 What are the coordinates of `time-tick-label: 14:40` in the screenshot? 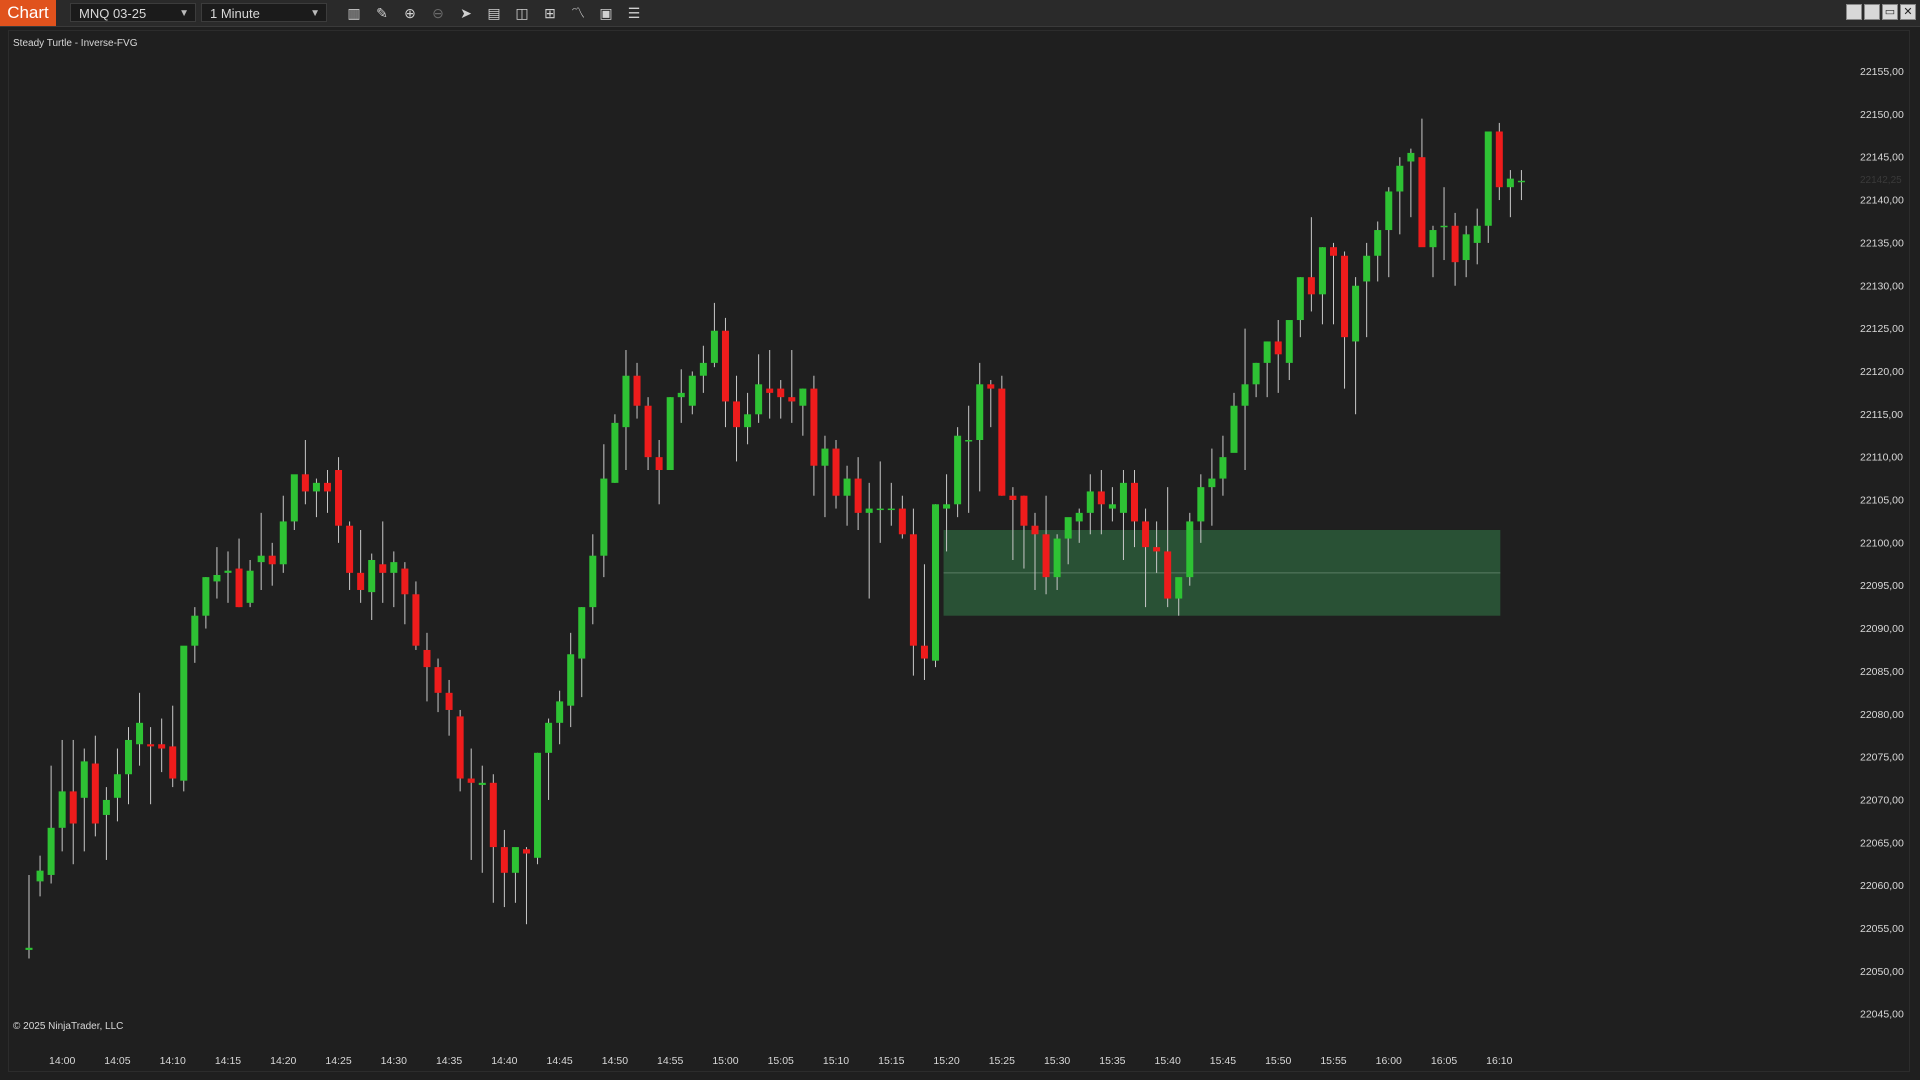 It's located at (504, 1061).